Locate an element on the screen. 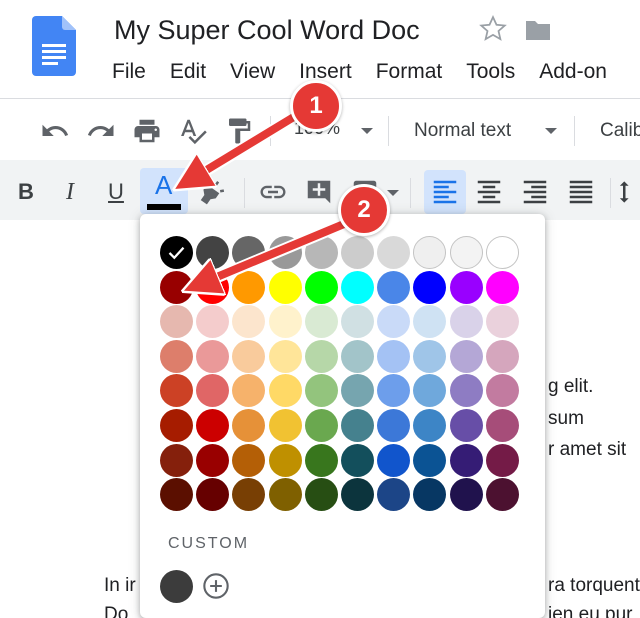 This screenshot has width=640, height=618. zoom-dropdown-icon is located at coordinates (367, 131).